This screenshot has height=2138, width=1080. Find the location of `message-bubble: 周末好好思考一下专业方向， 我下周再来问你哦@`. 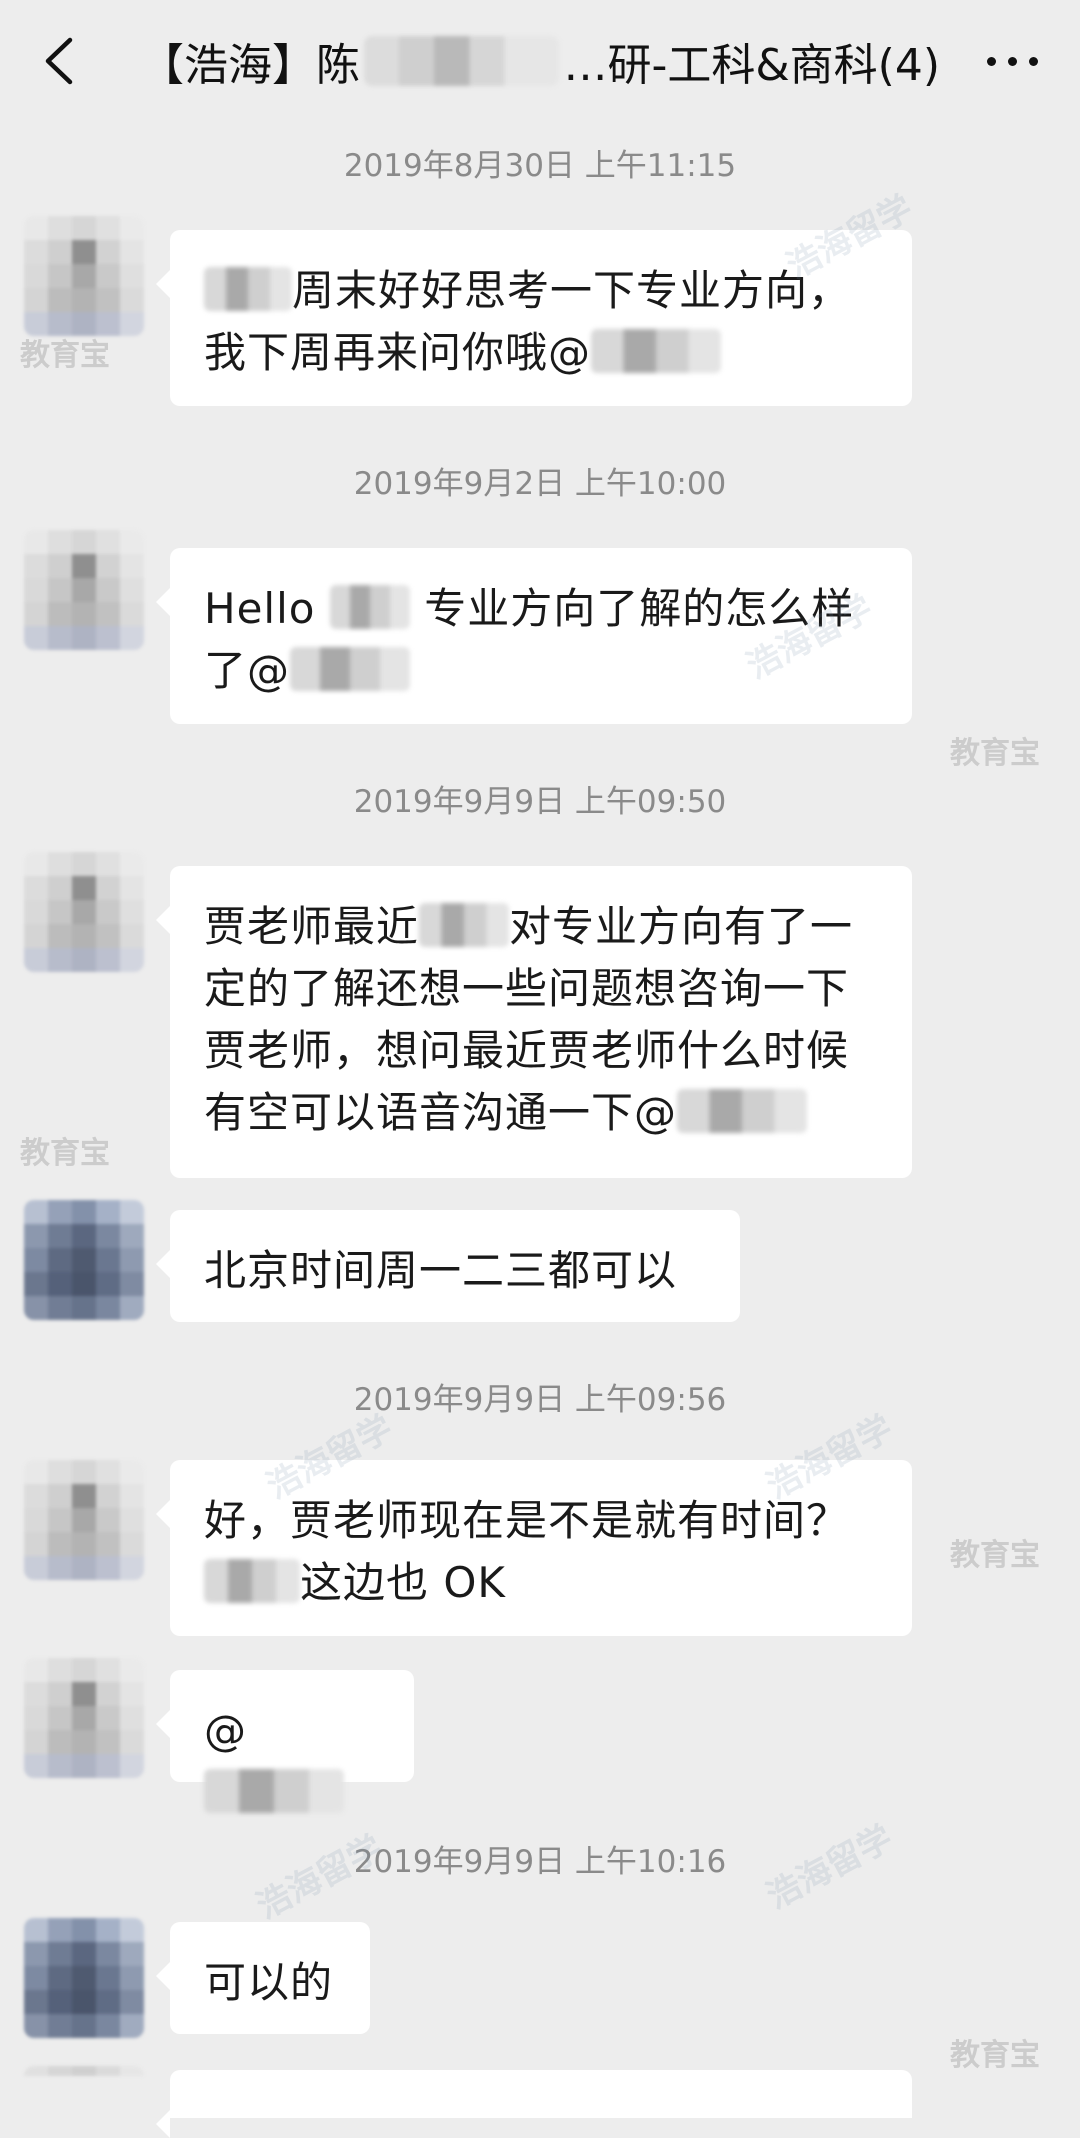

message-bubble: 周末好好思考一下专业方向， 我下周再来问你哦@ is located at coordinates (534, 318).